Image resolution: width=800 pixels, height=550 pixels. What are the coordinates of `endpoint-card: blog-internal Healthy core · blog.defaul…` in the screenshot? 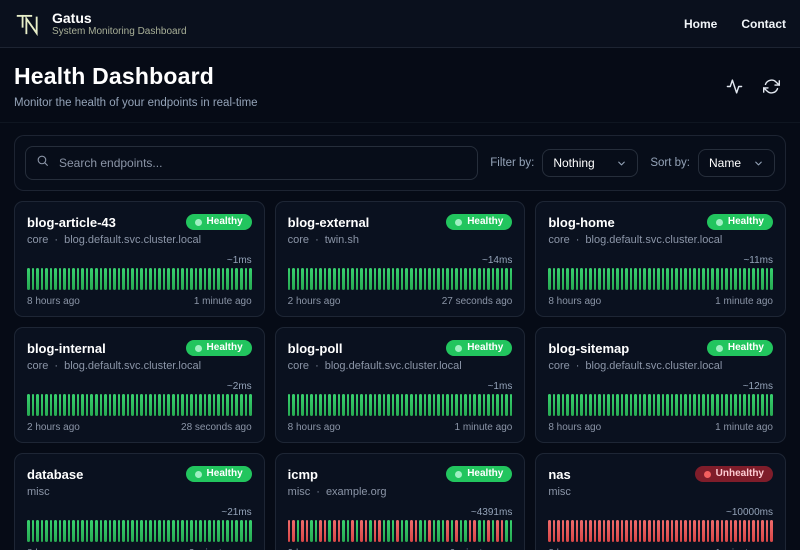 It's located at (139, 385).